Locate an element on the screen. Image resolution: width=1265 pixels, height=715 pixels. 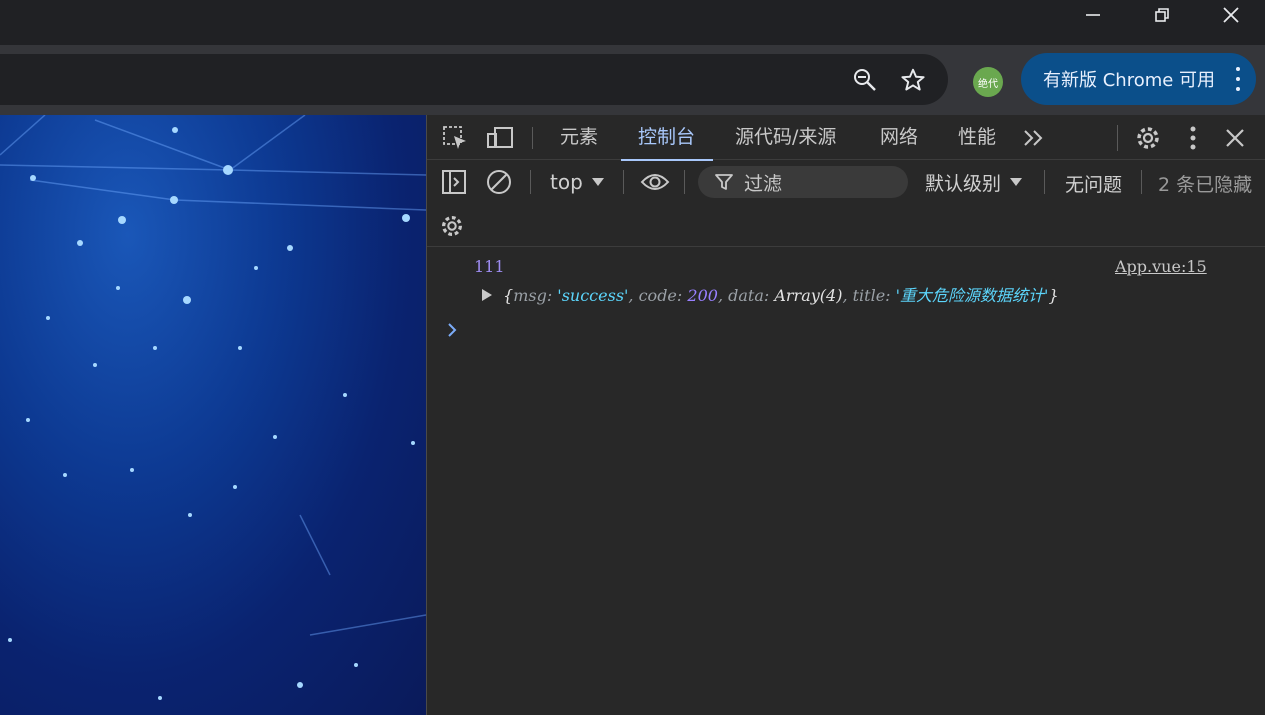
expand-triangle-icon is located at coordinates (487, 295).